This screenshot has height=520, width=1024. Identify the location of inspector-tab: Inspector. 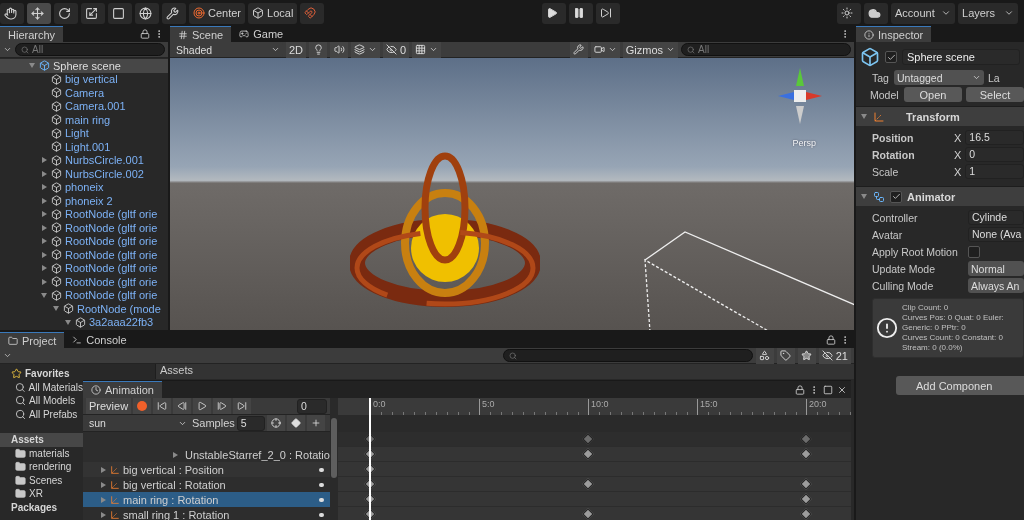
(894, 34).